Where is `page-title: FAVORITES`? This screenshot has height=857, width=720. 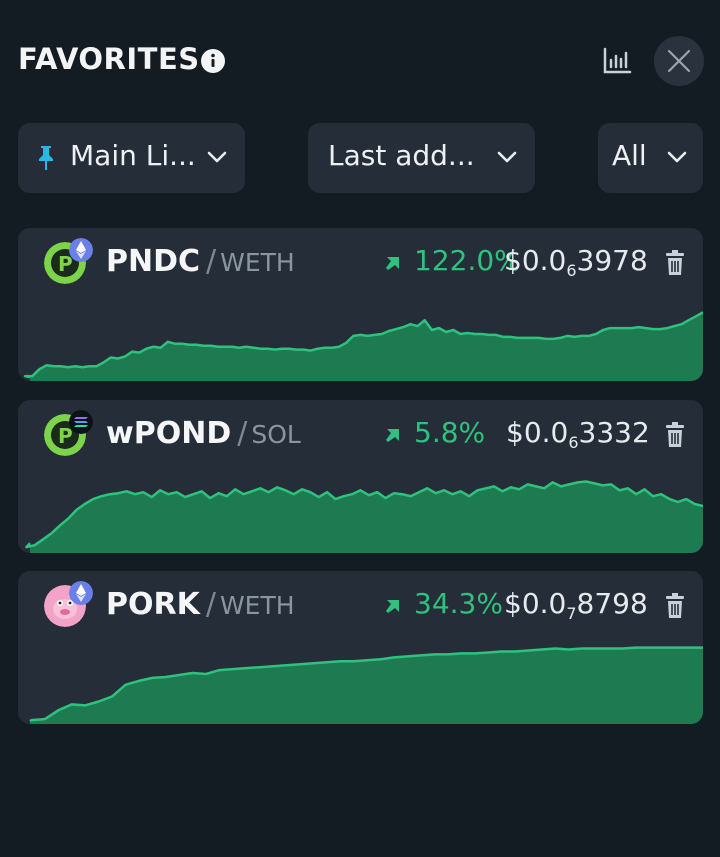
page-title: FAVORITES is located at coordinates (109, 59).